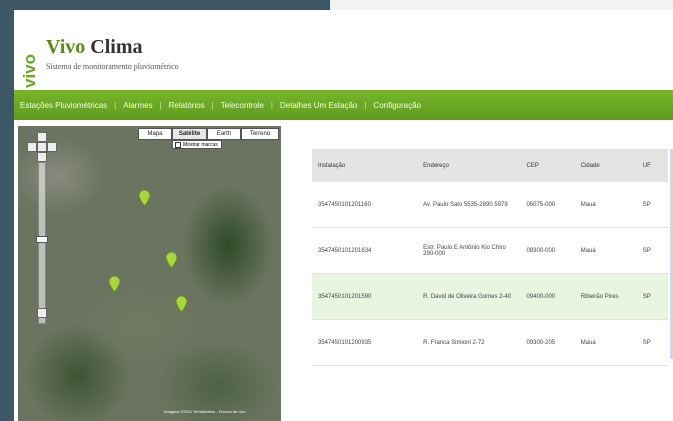 The image size is (673, 421). What do you see at coordinates (260, 134) in the screenshot?
I see `map-type-terreno: Terreno` at bounding box center [260, 134].